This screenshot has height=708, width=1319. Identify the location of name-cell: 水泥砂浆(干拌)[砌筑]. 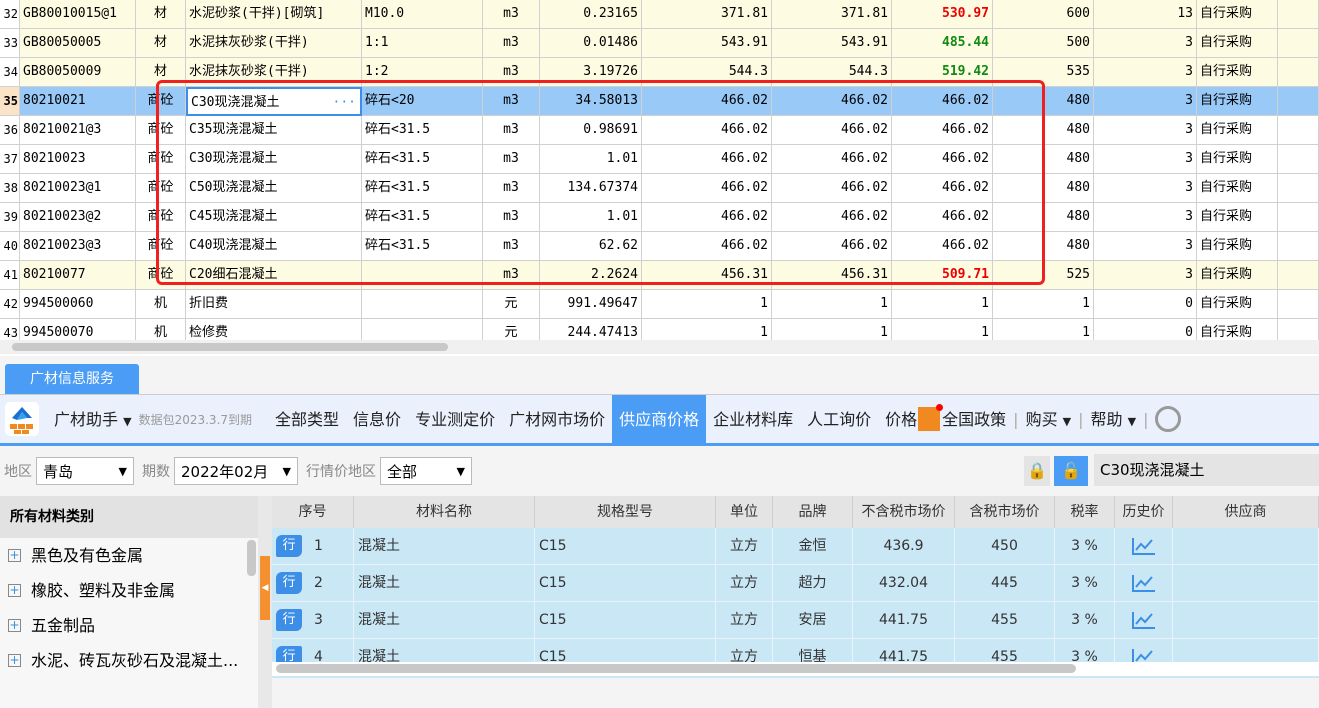
(274, 14).